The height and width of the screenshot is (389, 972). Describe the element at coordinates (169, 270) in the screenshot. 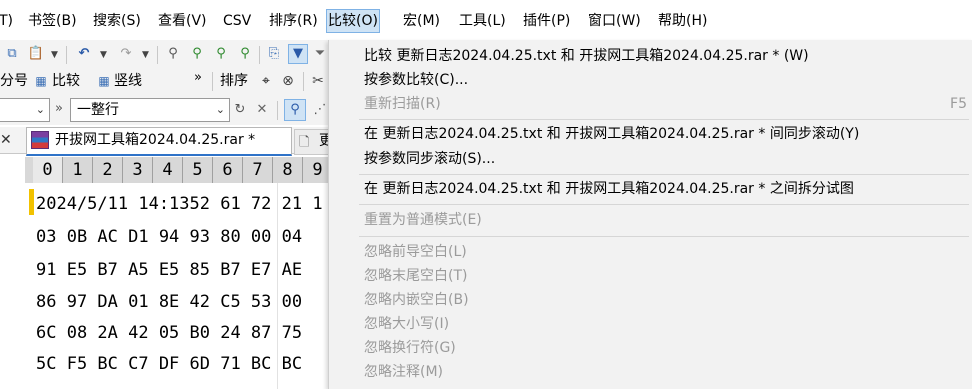

I see `hex-line: 91 E5 B7 A5 E5 85 B7 E7 AE` at that location.